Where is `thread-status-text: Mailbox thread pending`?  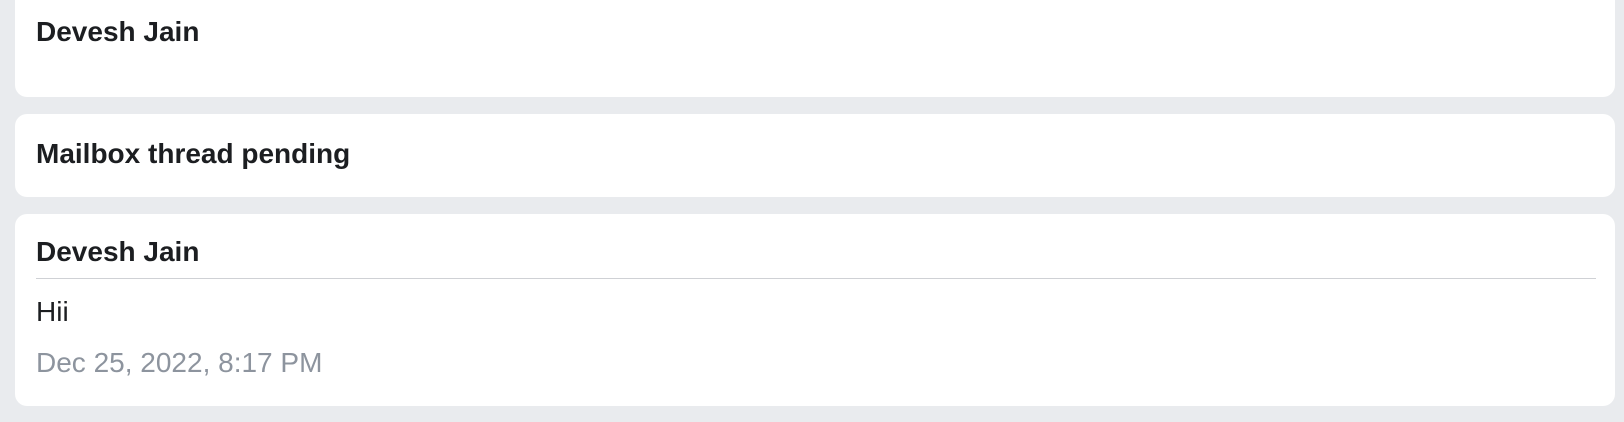 thread-status-text: Mailbox thread pending is located at coordinates (193, 153).